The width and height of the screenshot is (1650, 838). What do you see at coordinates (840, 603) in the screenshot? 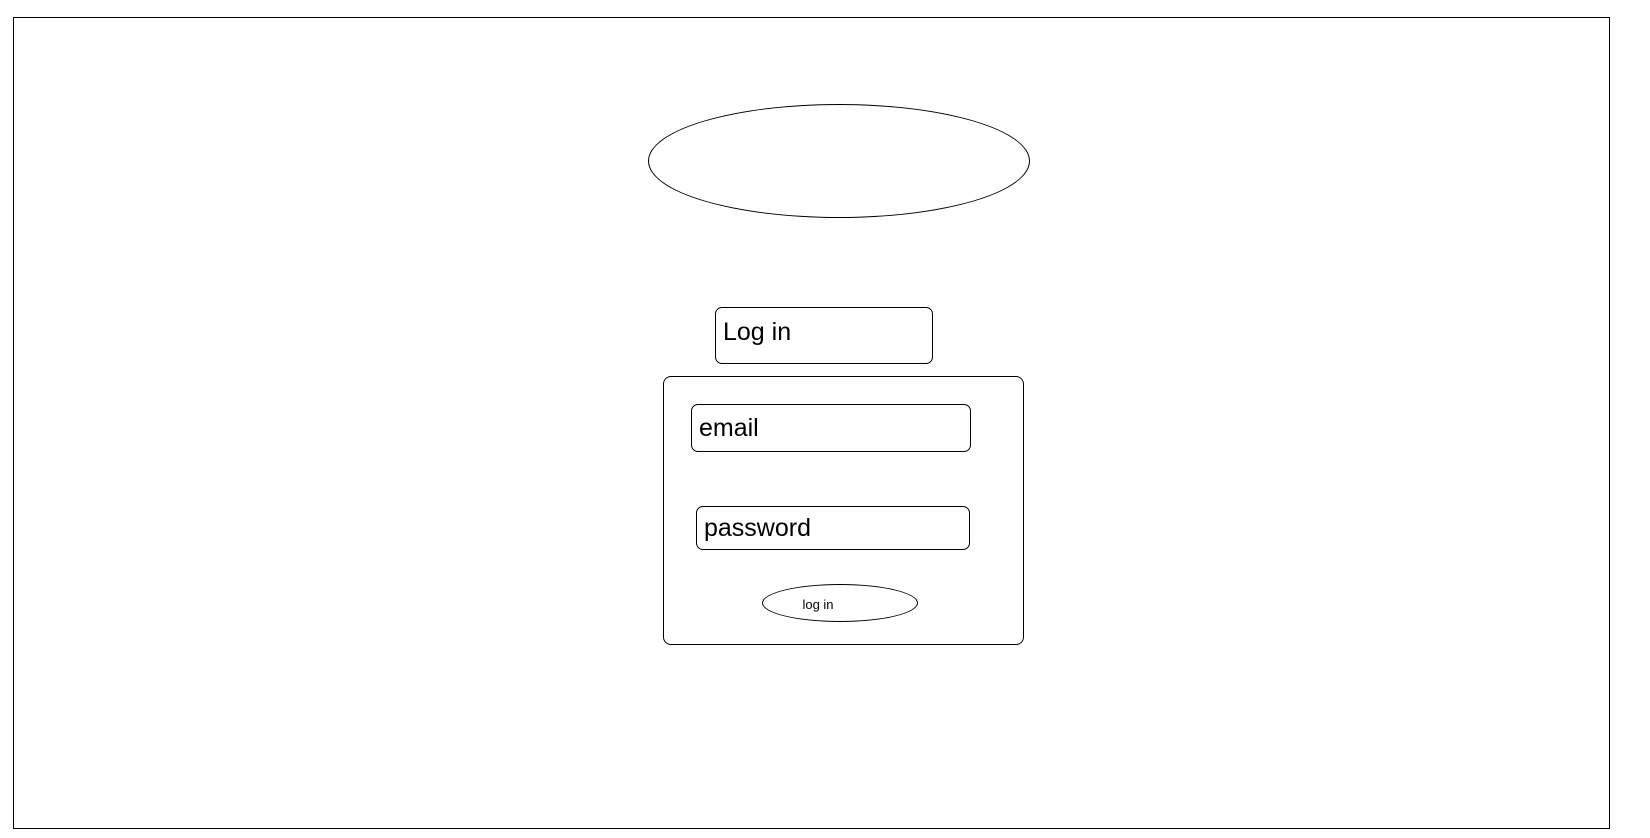
I see `login-button: log in` at bounding box center [840, 603].